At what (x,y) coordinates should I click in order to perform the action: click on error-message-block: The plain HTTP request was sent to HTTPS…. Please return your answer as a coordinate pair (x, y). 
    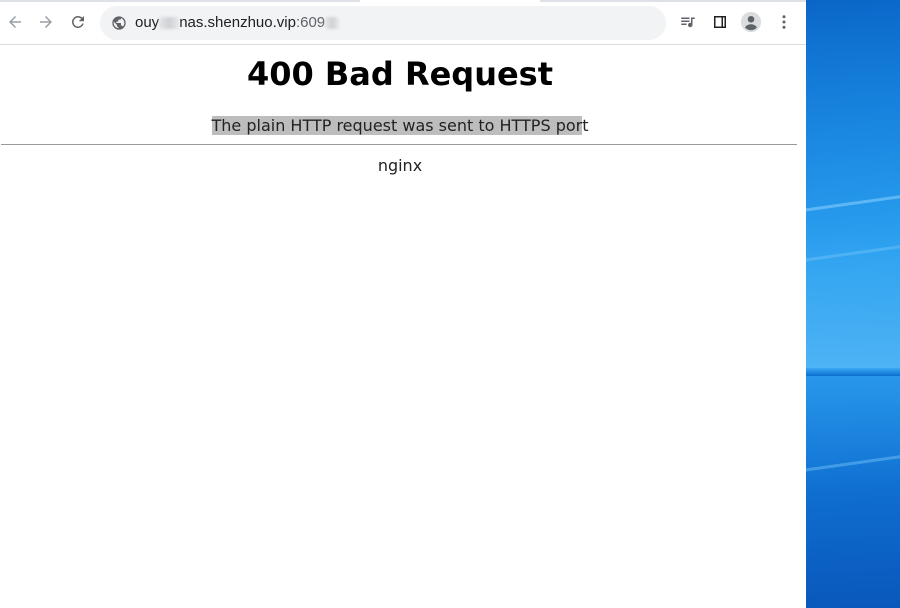
    Looking at the image, I should click on (400, 126).